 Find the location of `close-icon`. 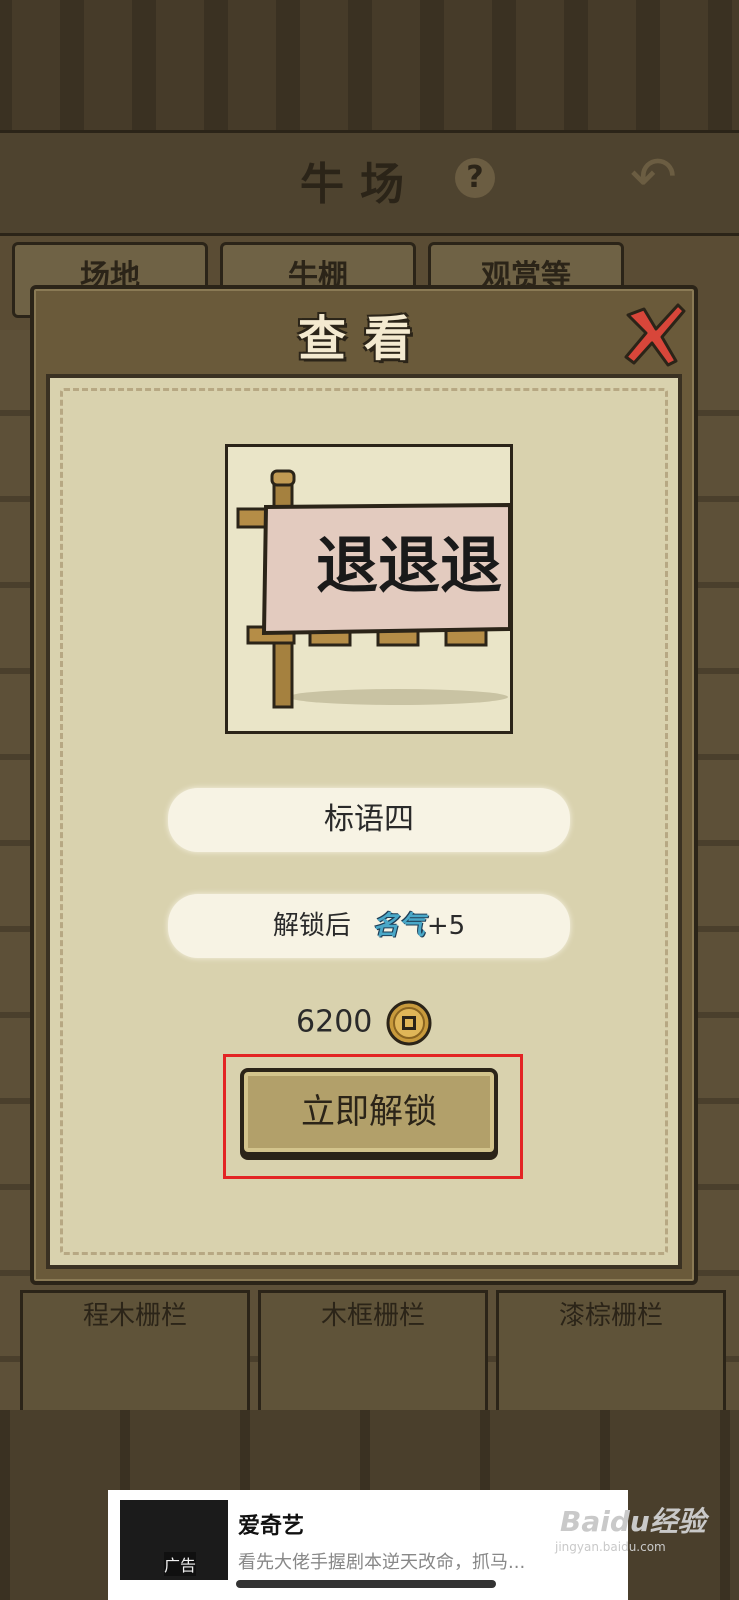

close-icon is located at coordinates (655, 334).